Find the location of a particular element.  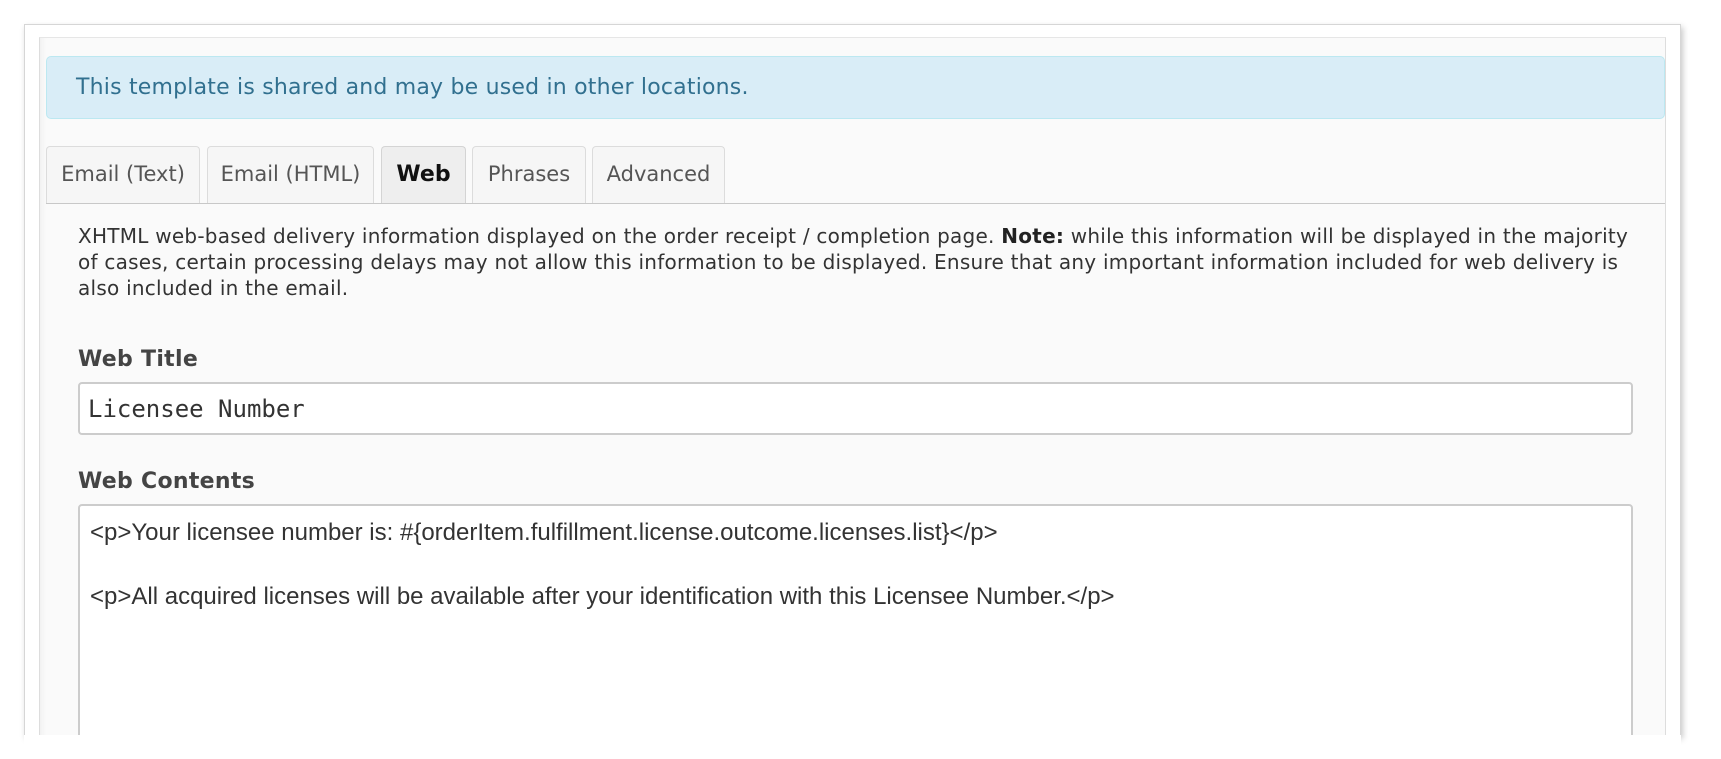

tab-phrases: Phrases is located at coordinates (529, 174).